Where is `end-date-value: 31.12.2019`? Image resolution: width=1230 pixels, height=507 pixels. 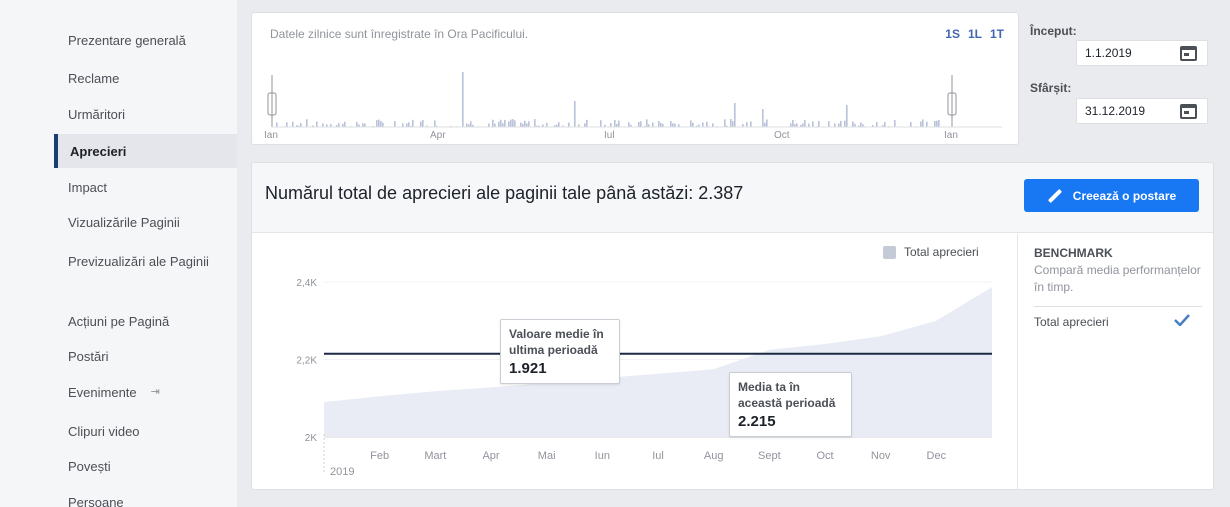 end-date-value: 31.12.2019 is located at coordinates (1115, 111).